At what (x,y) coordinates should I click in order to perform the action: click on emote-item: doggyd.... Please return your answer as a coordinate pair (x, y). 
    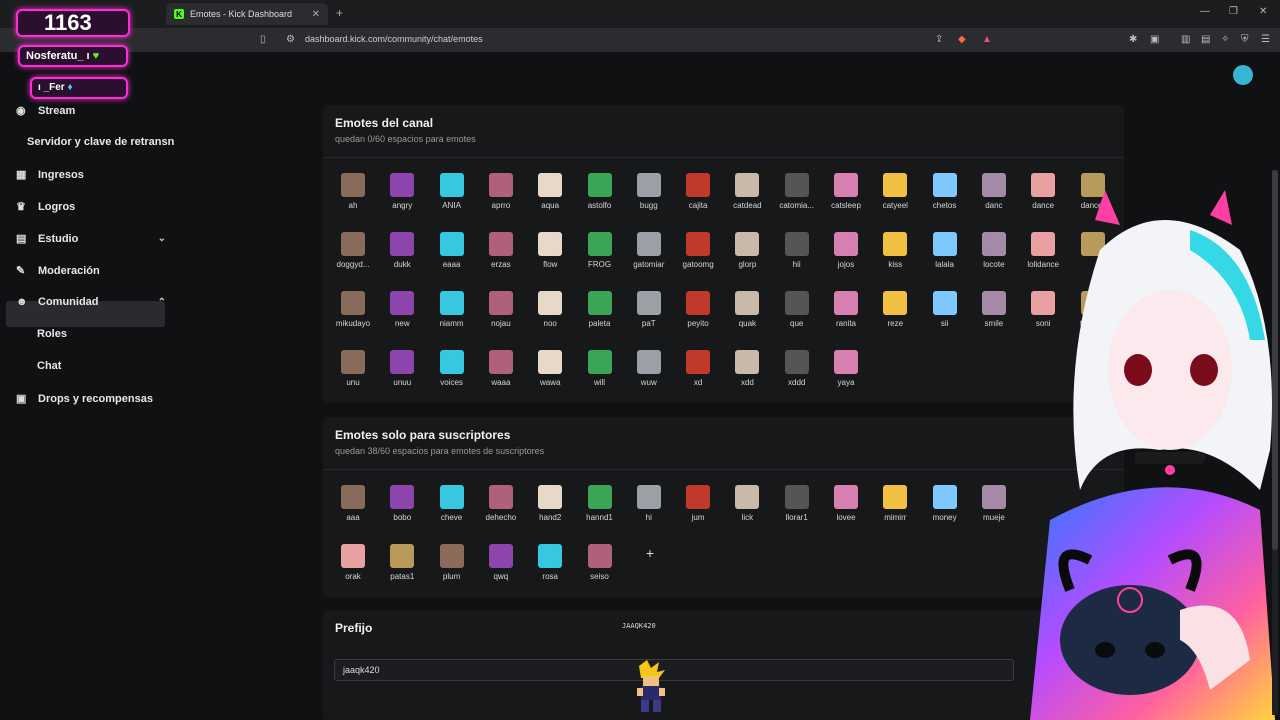
    Looking at the image, I should click on (353, 250).